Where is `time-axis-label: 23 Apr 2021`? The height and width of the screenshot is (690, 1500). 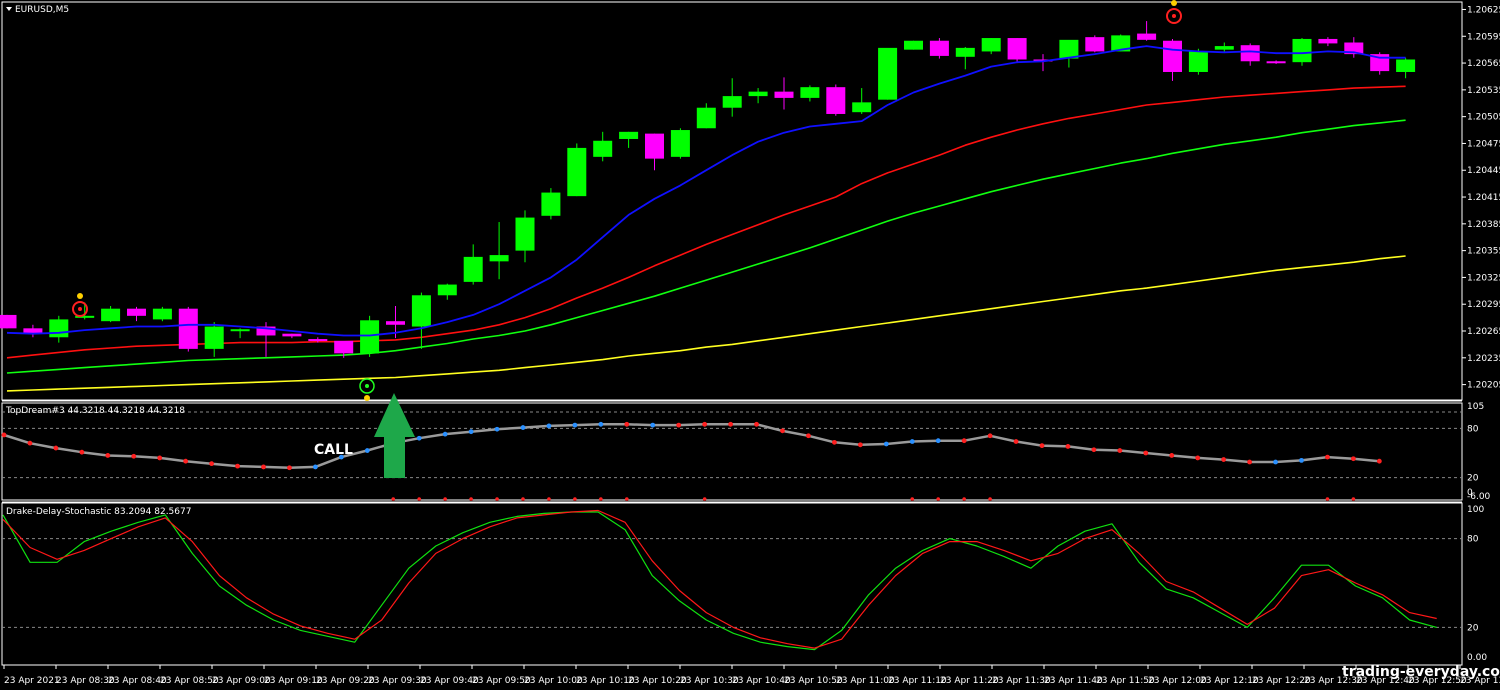
time-axis-label: 23 Apr 2021 is located at coordinates (32, 681).